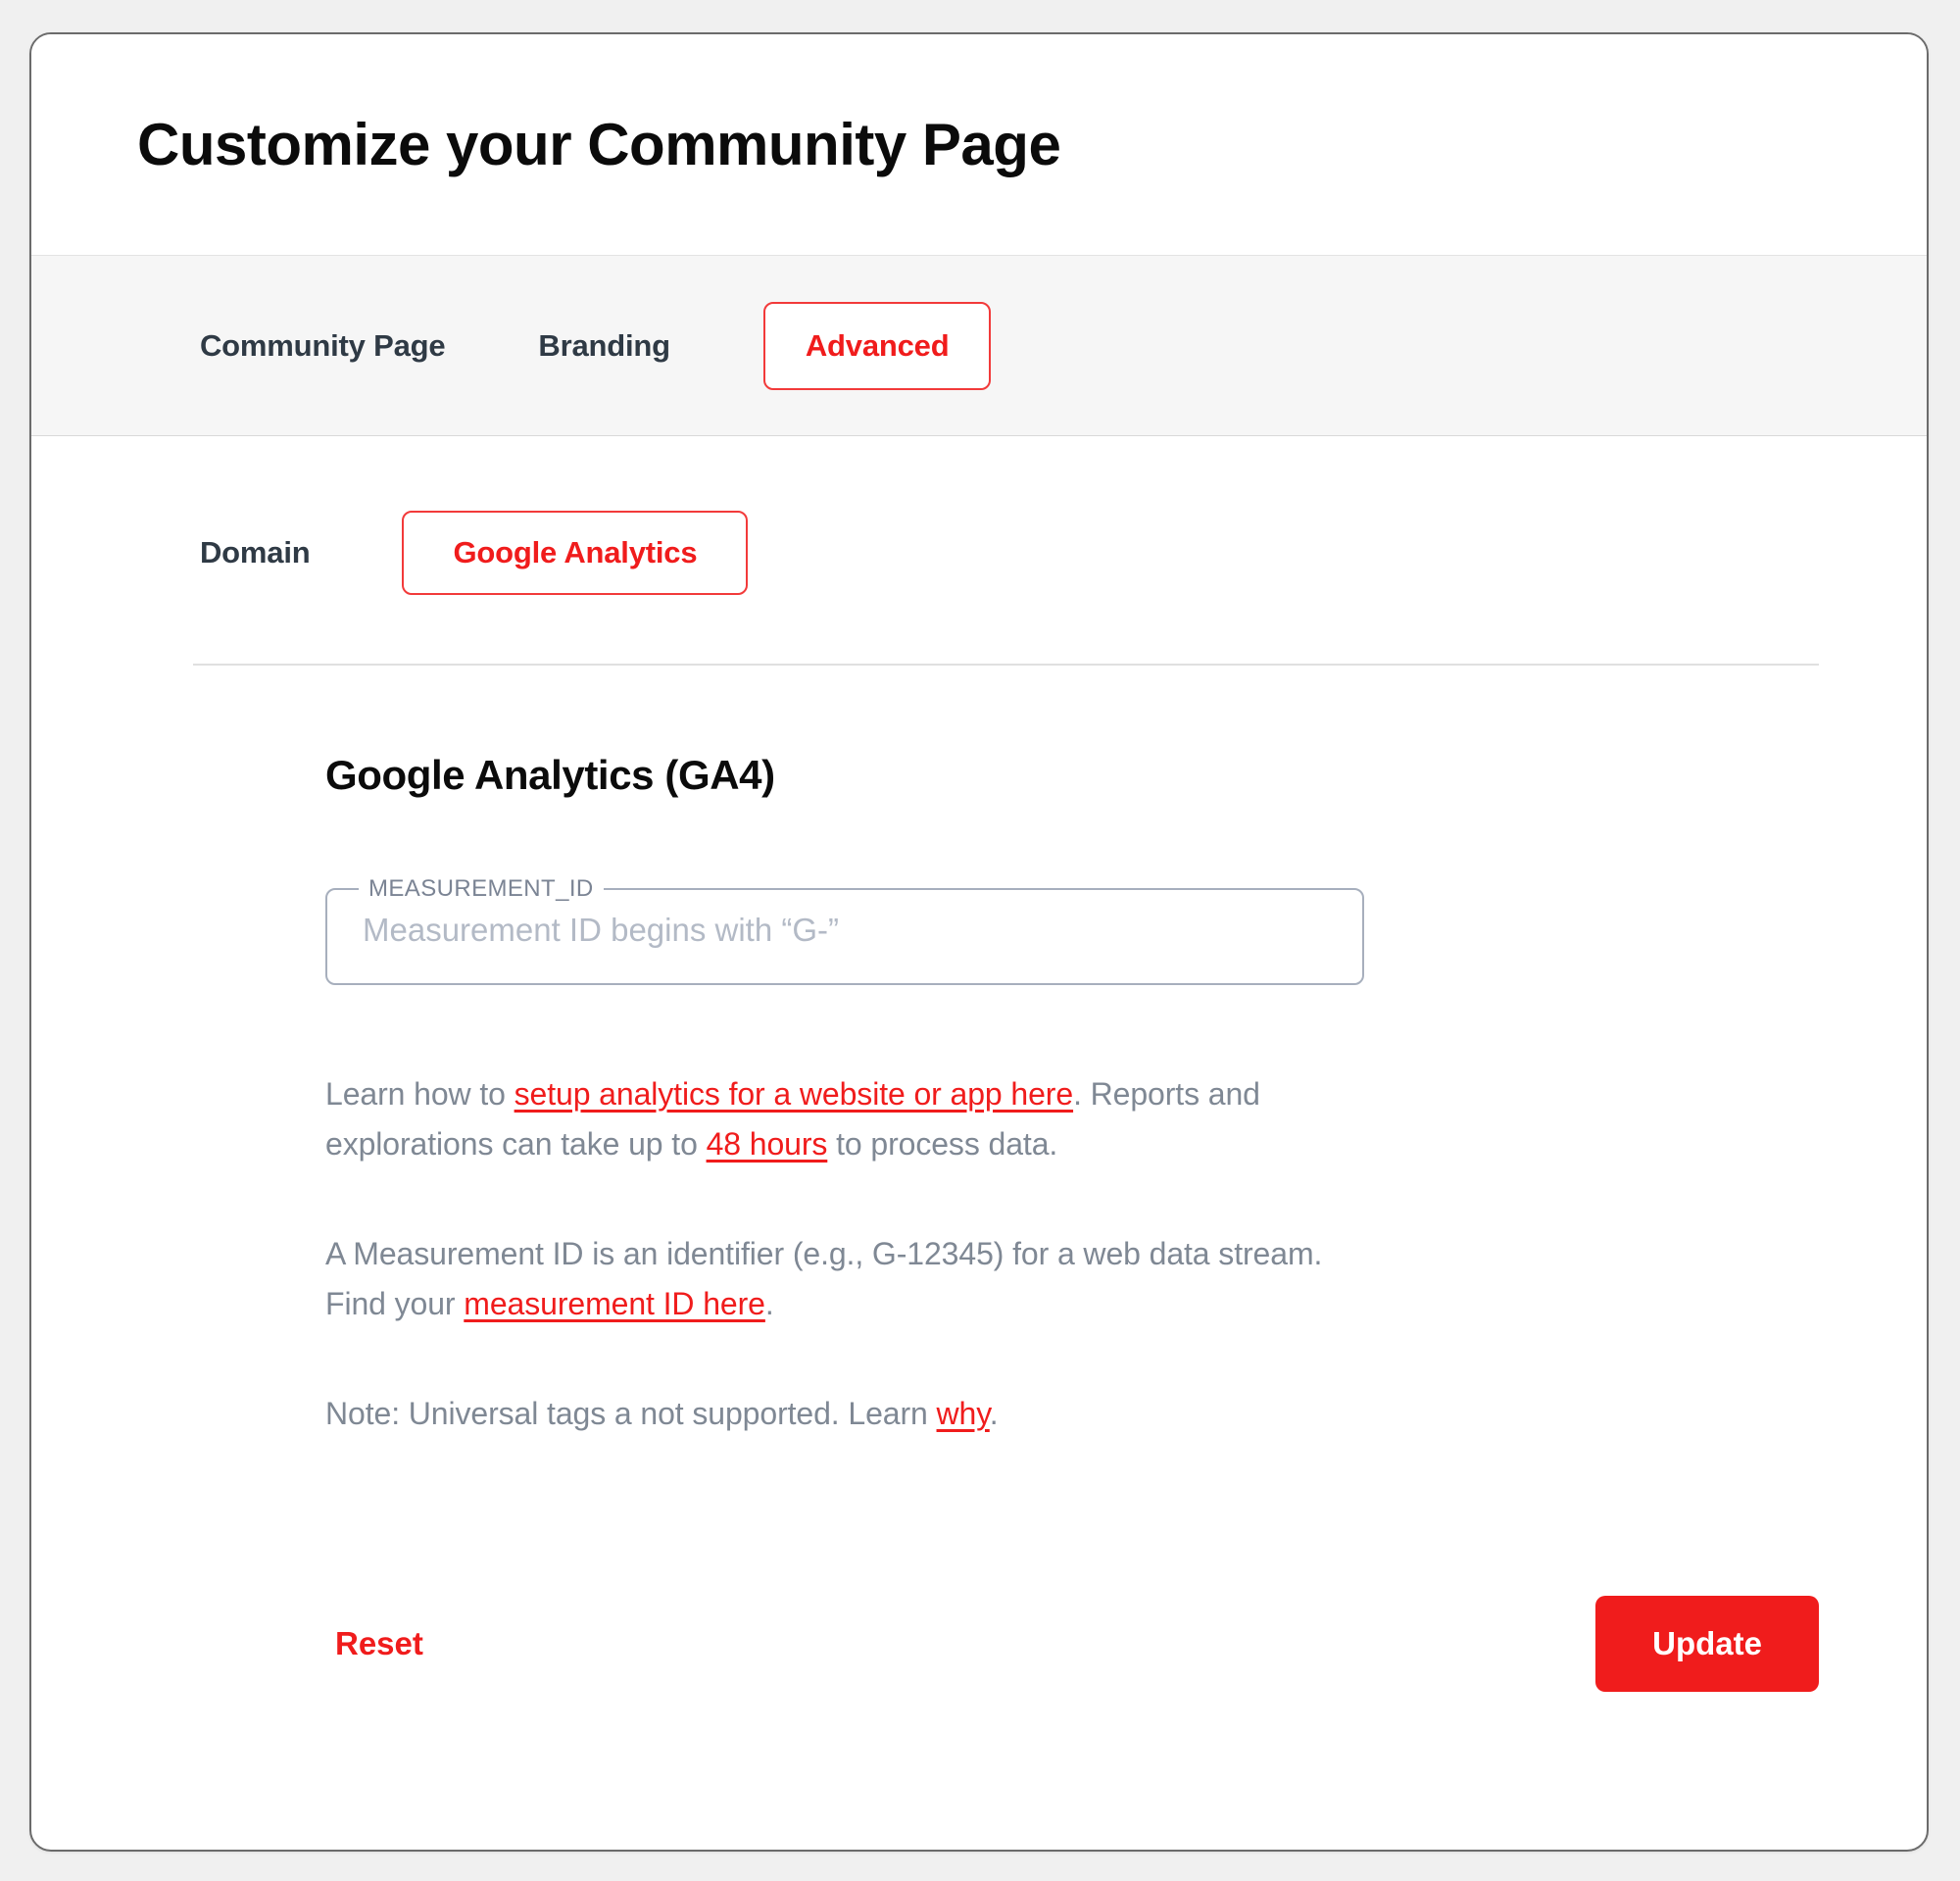 This screenshot has height=1881, width=1960. I want to click on measurement-id-field: MEASUREMENT_ID, so click(844, 930).